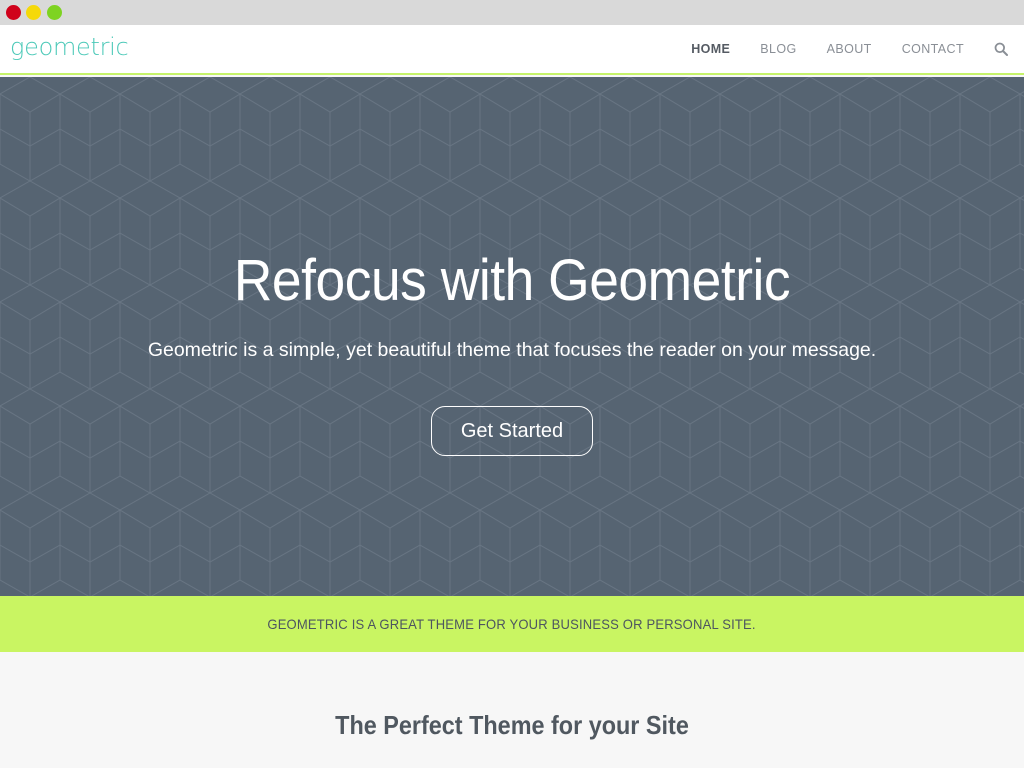  Describe the element at coordinates (778, 49) in the screenshot. I see `nav-item-blog: BLOG` at that location.